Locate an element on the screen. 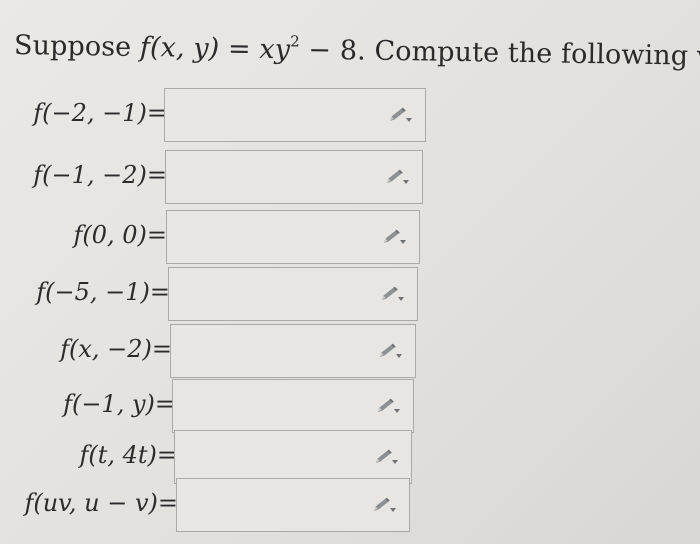  row-label: f(−1, y)= is located at coordinates (119, 404).